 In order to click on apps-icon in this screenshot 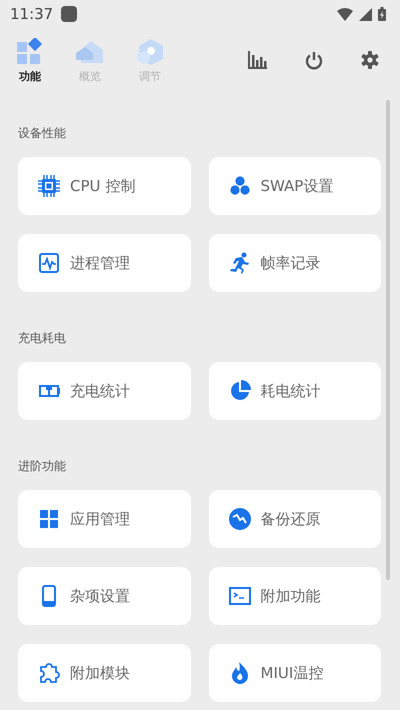, I will do `click(49, 519)`.